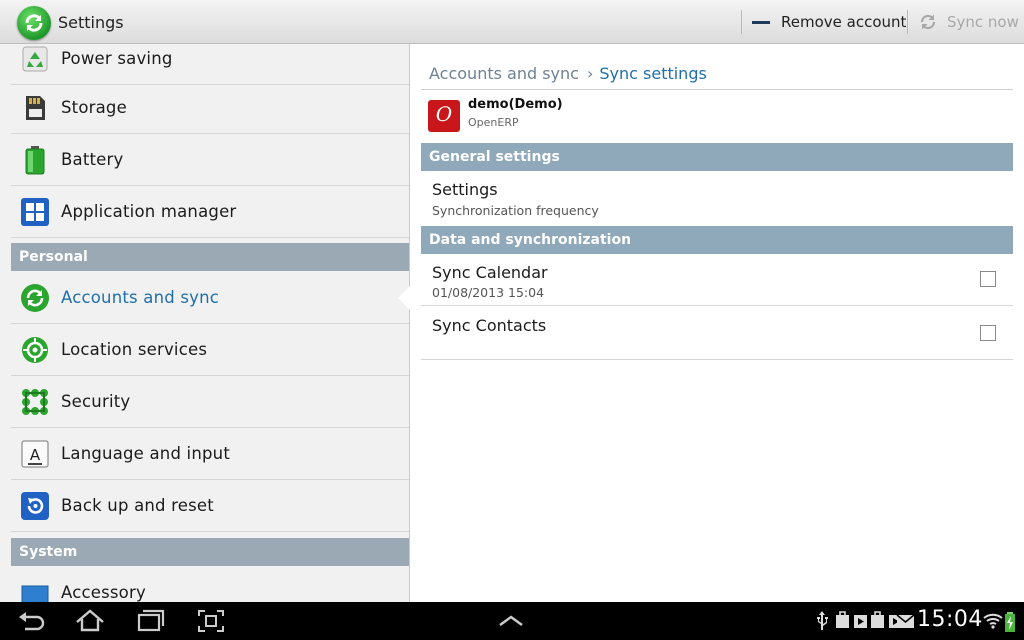 Image resolution: width=1024 pixels, height=640 pixels. I want to click on status-clock: 15:04, so click(950, 619).